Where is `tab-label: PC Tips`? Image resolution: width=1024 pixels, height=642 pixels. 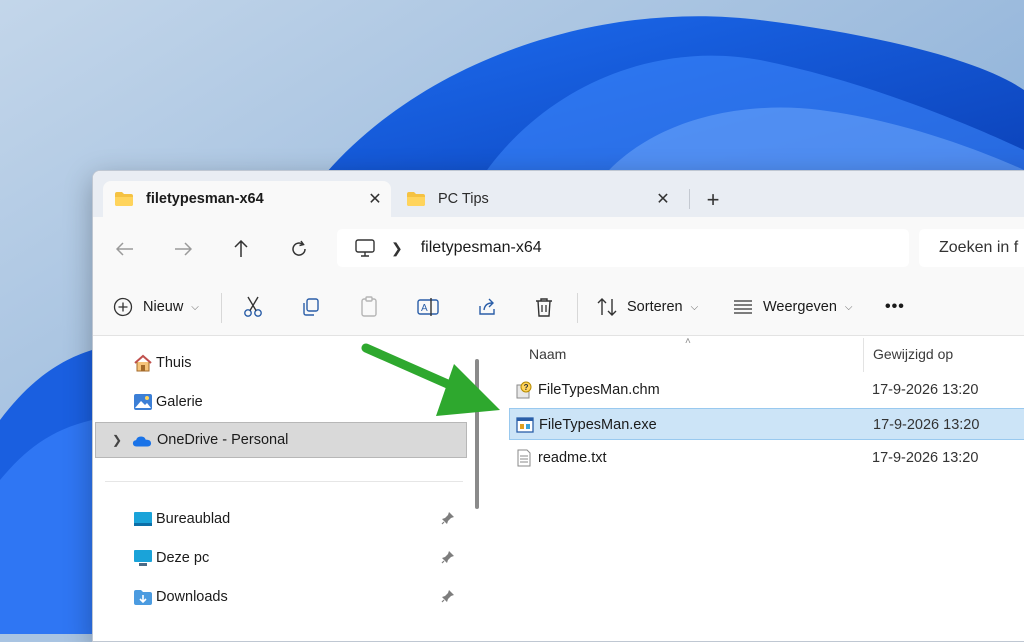 tab-label: PC Tips is located at coordinates (463, 199).